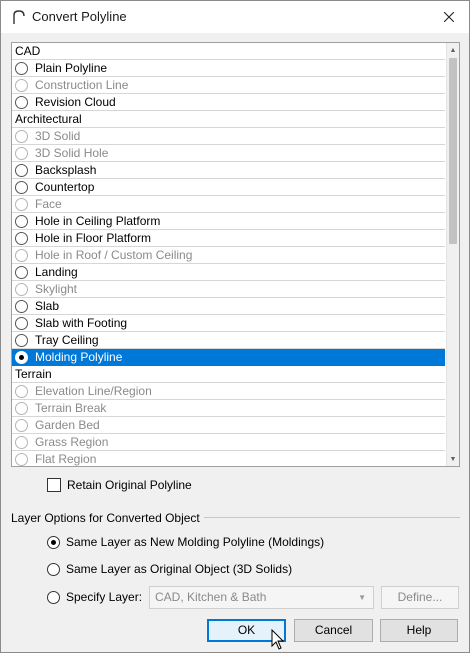 This screenshot has height=653, width=470. I want to click on scroll-down-arrow-icon: ▼, so click(453, 459).